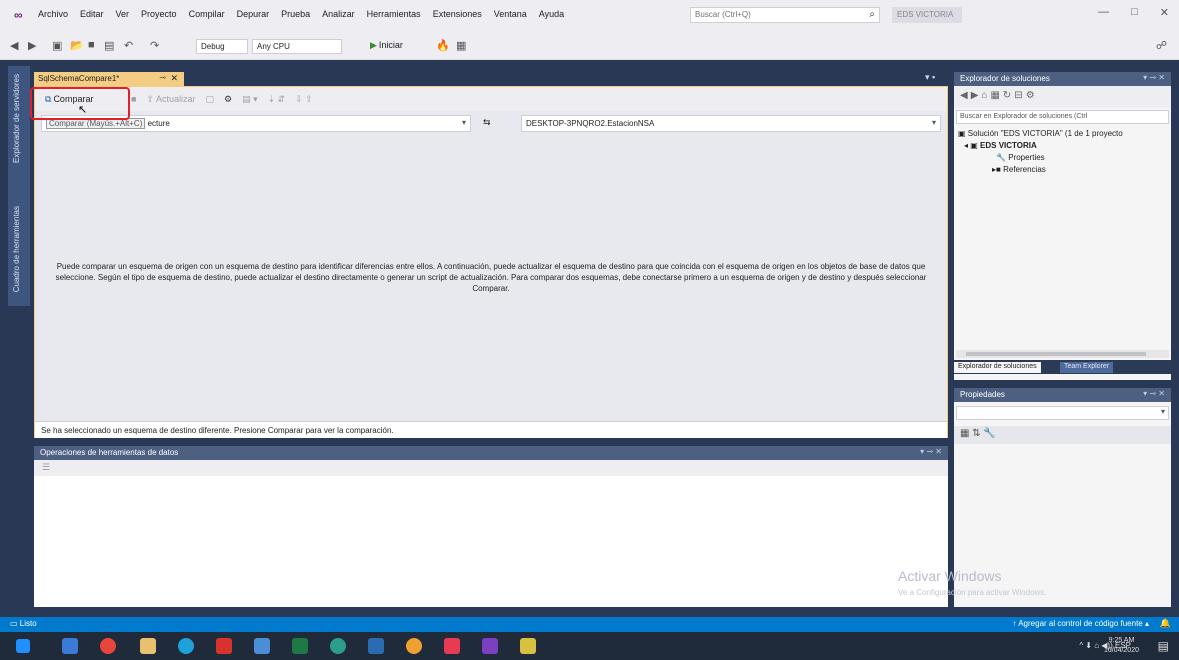  What do you see at coordinates (1008, 95) in the screenshot?
I see `sync-icon: ↻` at bounding box center [1008, 95].